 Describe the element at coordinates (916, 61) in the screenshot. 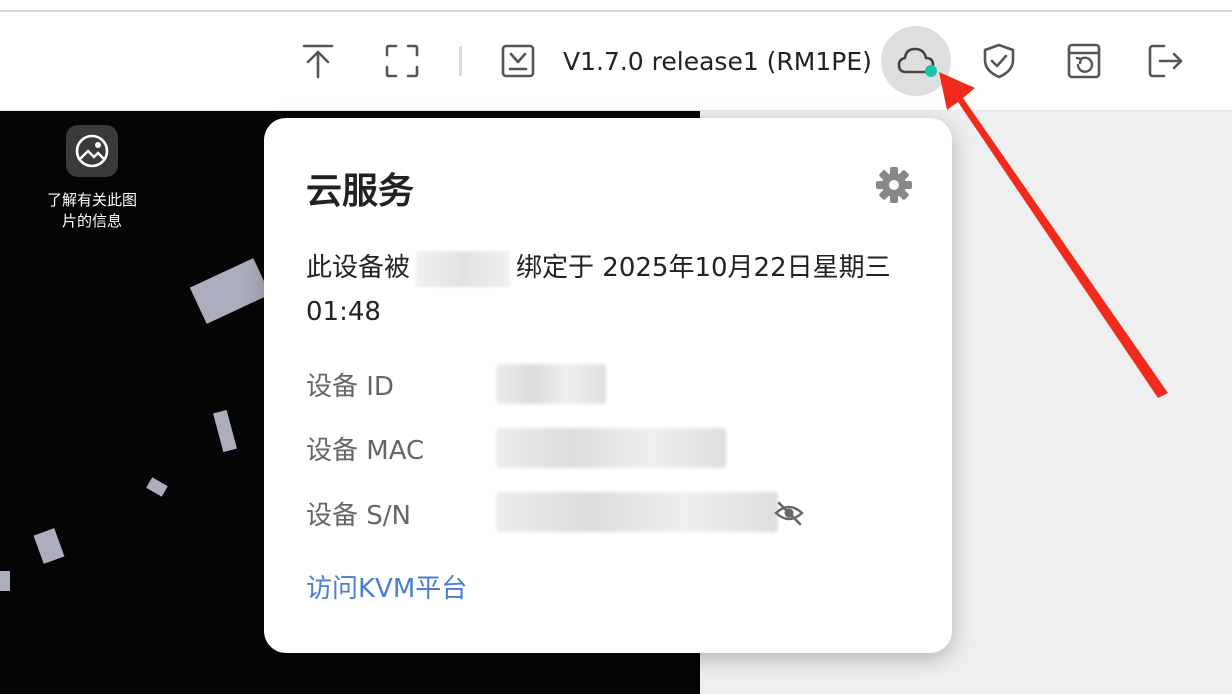

I see `cloud-service-button` at that location.